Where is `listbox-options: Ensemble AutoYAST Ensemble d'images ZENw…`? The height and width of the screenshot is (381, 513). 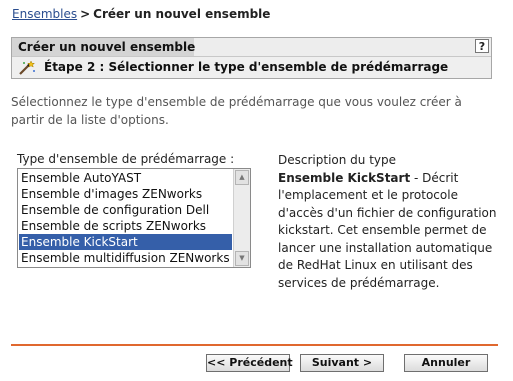
listbox-options: Ensemble AutoYAST Ensemble d'images ZENw… is located at coordinates (125, 218).